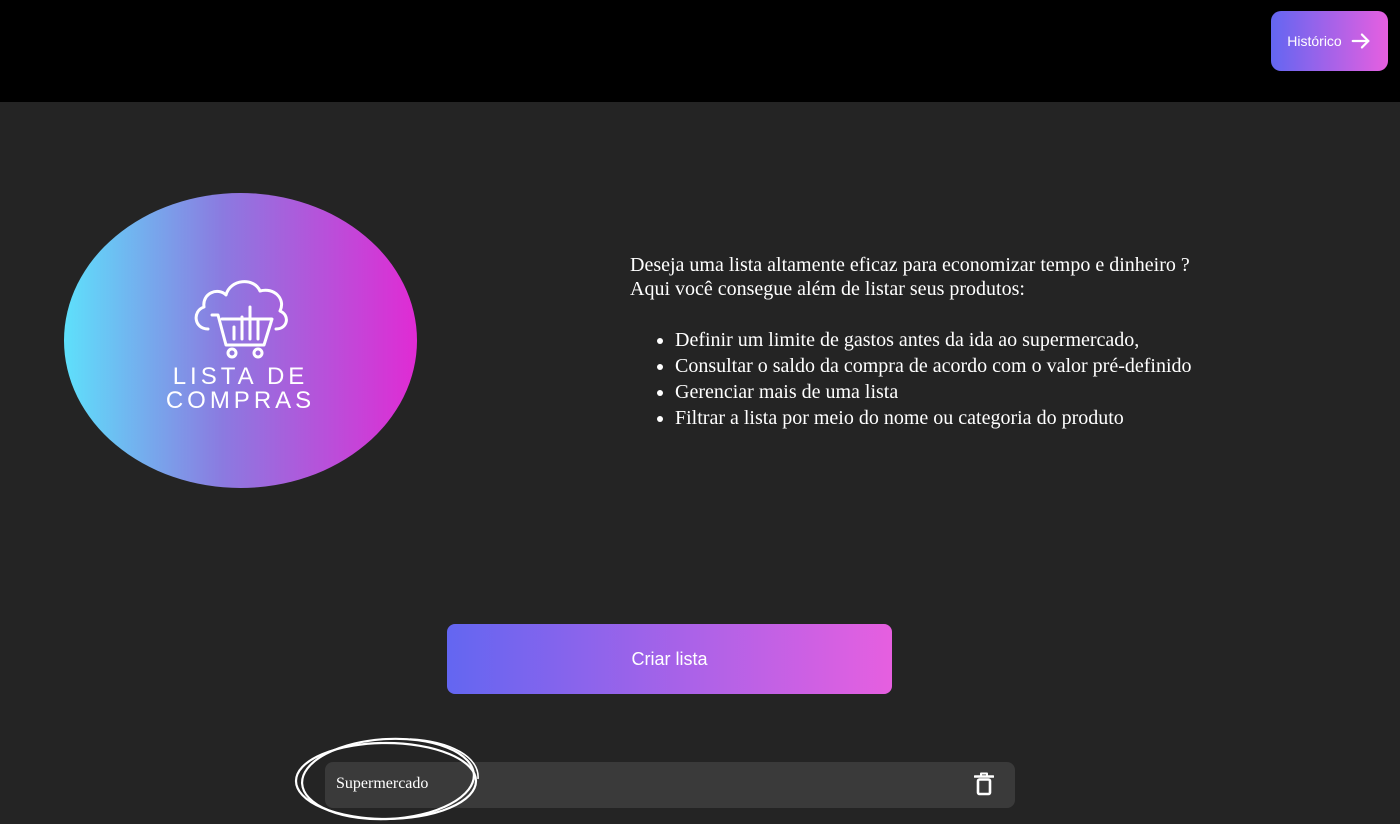 This screenshot has height=824, width=1400. Describe the element at coordinates (241, 319) in the screenshot. I see `cloud-cart-icon` at that location.